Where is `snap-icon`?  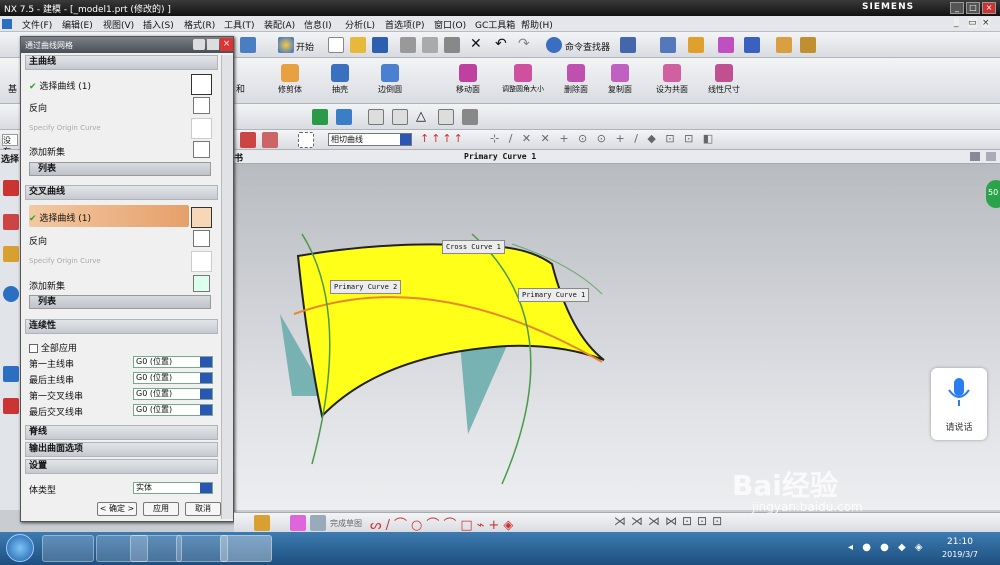 snap-icon is located at coordinates (248, 140).